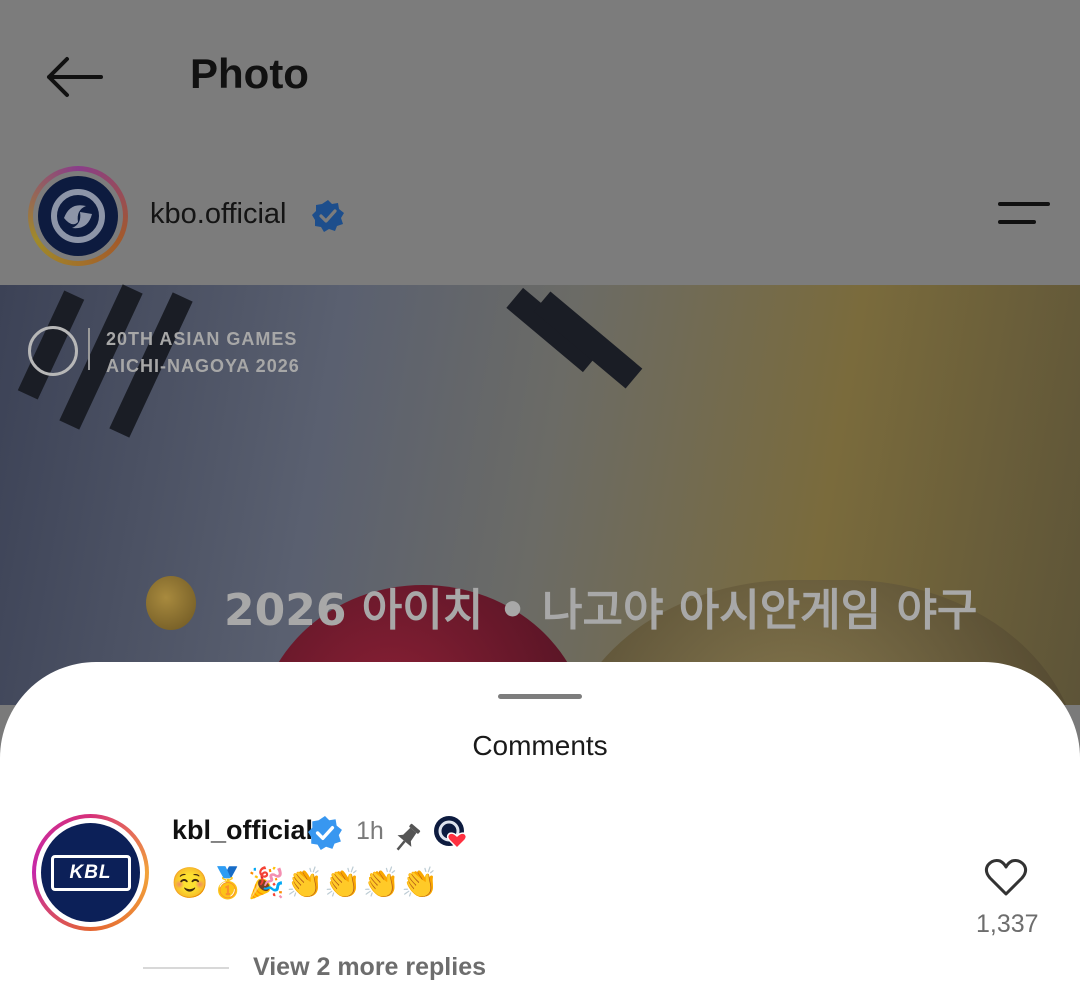 This screenshot has width=1080, height=1002. What do you see at coordinates (540, 745) in the screenshot?
I see `comments-title: Comments` at bounding box center [540, 745].